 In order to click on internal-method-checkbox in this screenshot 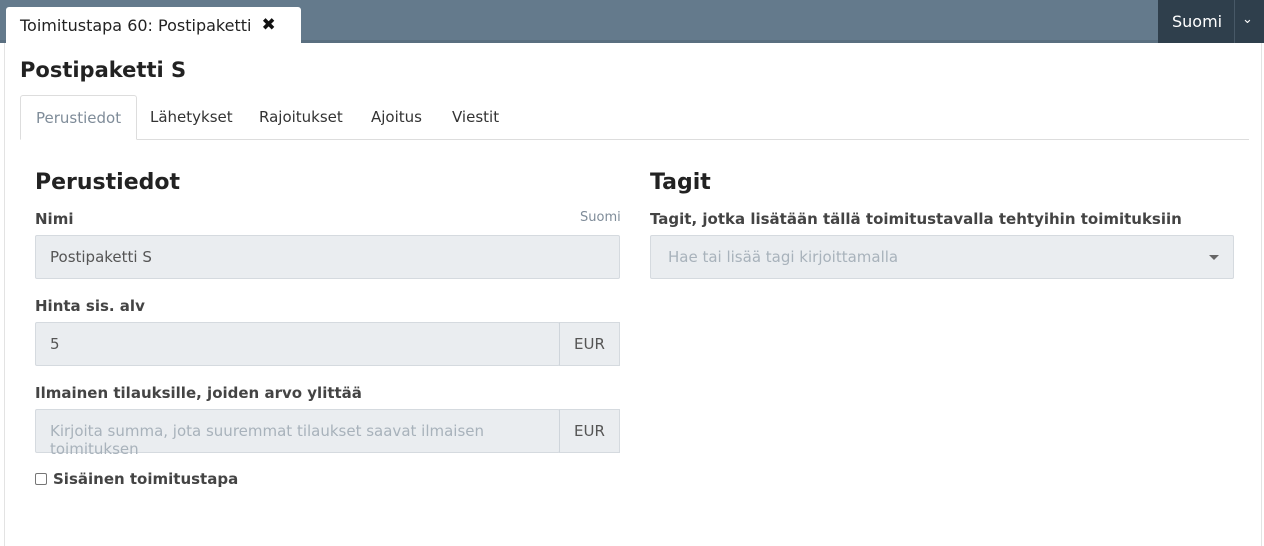, I will do `click(41, 479)`.